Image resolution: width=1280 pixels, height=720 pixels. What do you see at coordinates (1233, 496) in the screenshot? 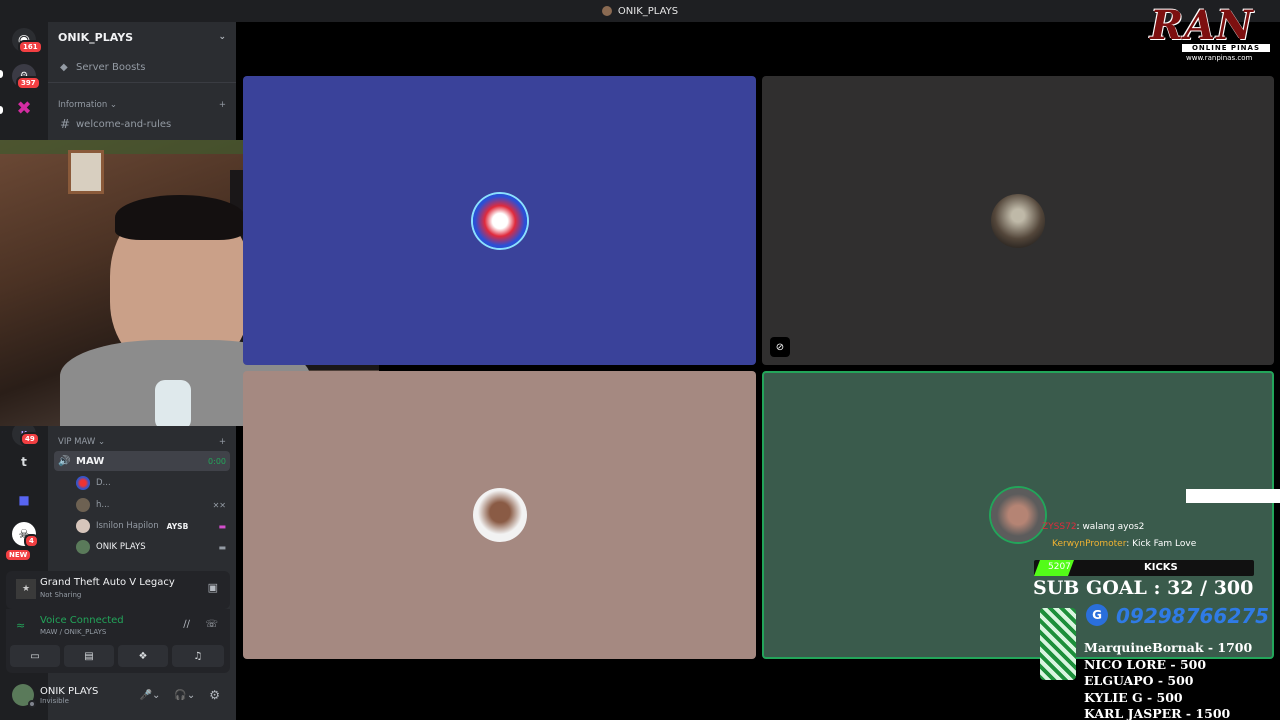
I see `overlay-white-bar` at bounding box center [1233, 496].